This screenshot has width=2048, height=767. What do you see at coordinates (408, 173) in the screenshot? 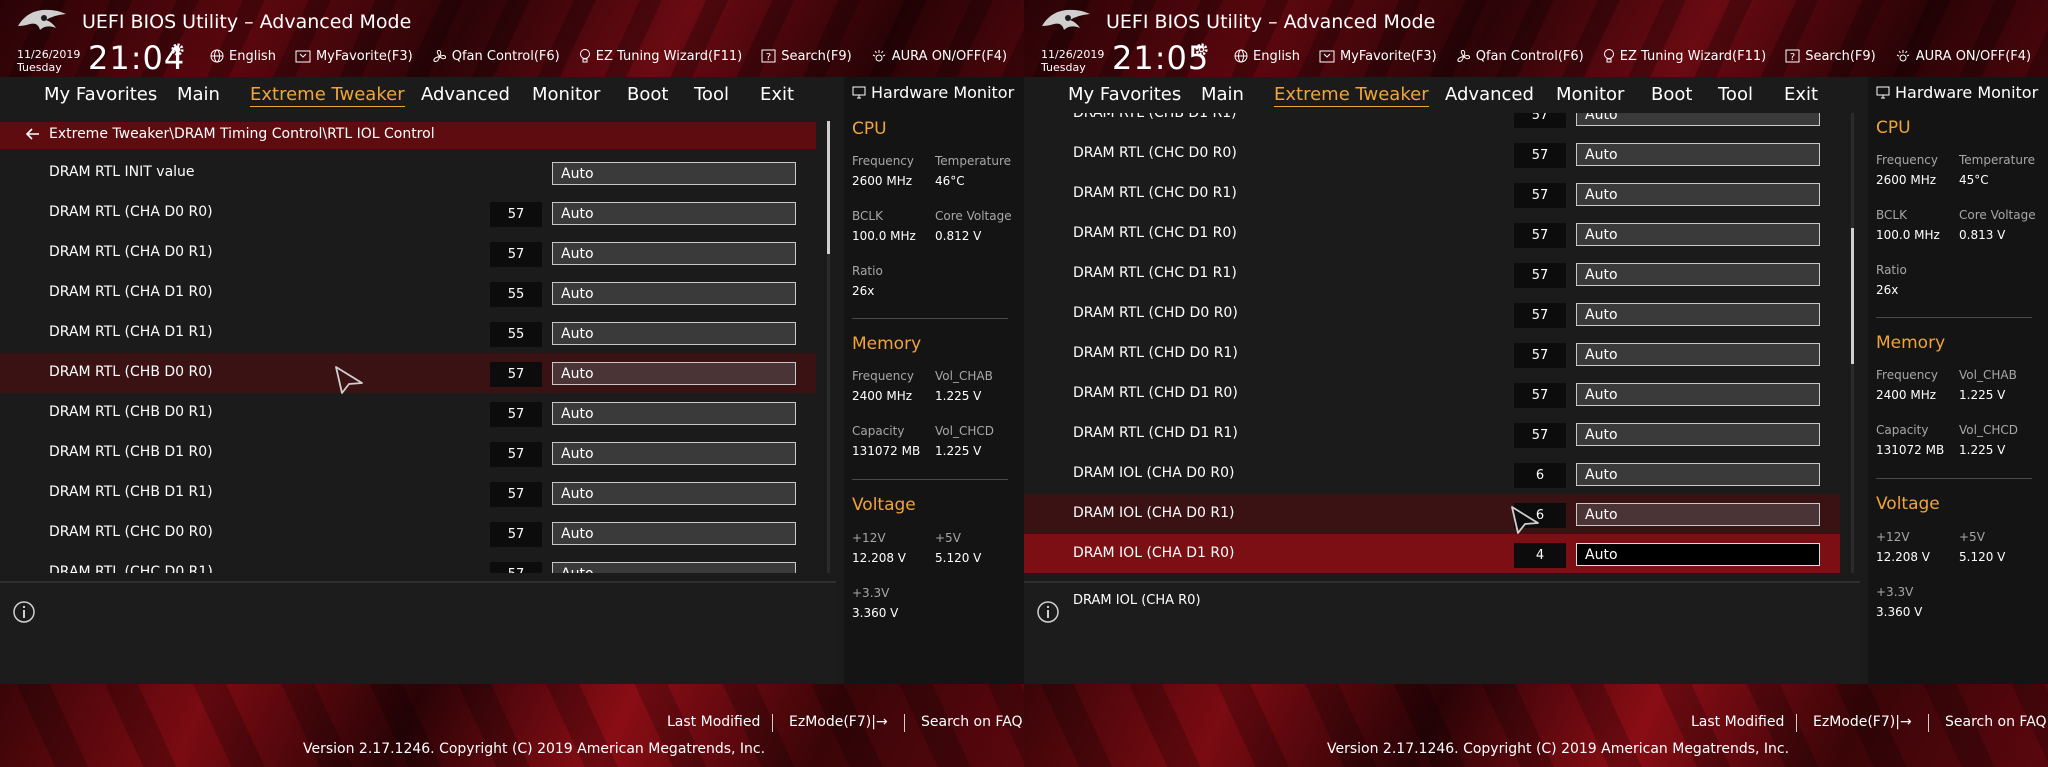
I see `setting-row: DRAM RTL INIT value Auto` at bounding box center [408, 173].